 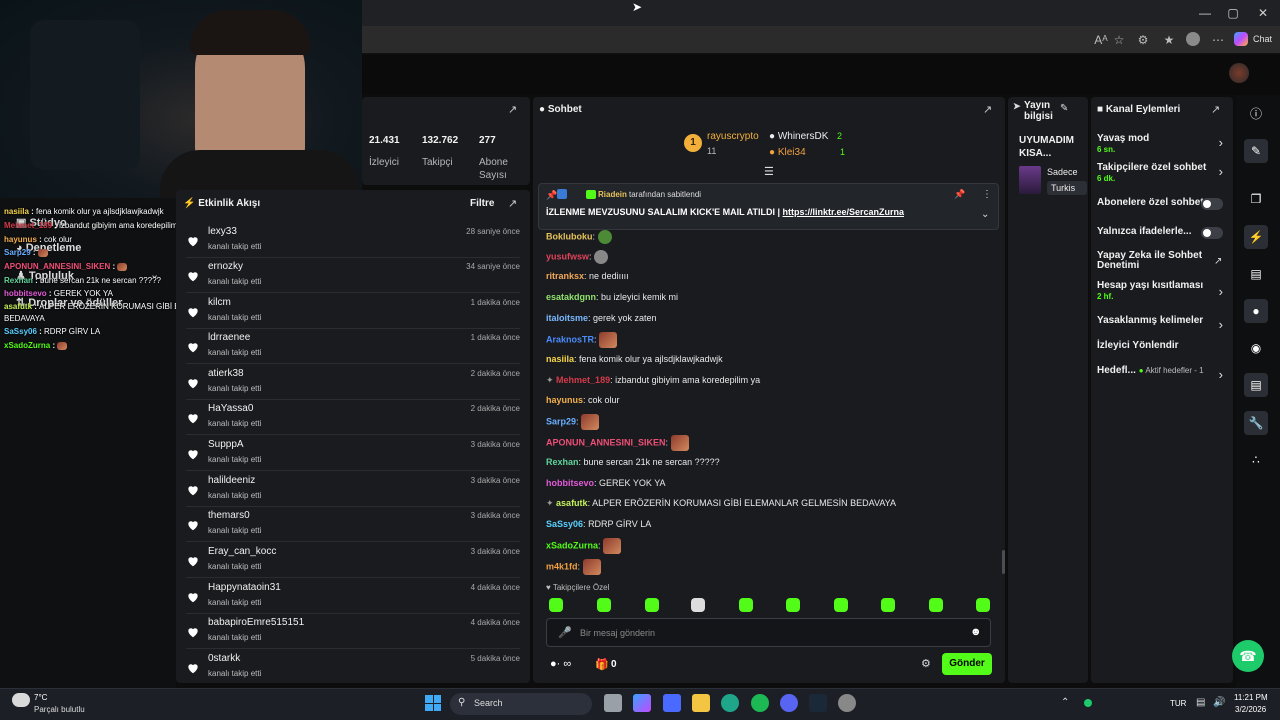 What do you see at coordinates (985, 214) in the screenshot?
I see `chevron-down-icon: ⌄` at bounding box center [985, 214].